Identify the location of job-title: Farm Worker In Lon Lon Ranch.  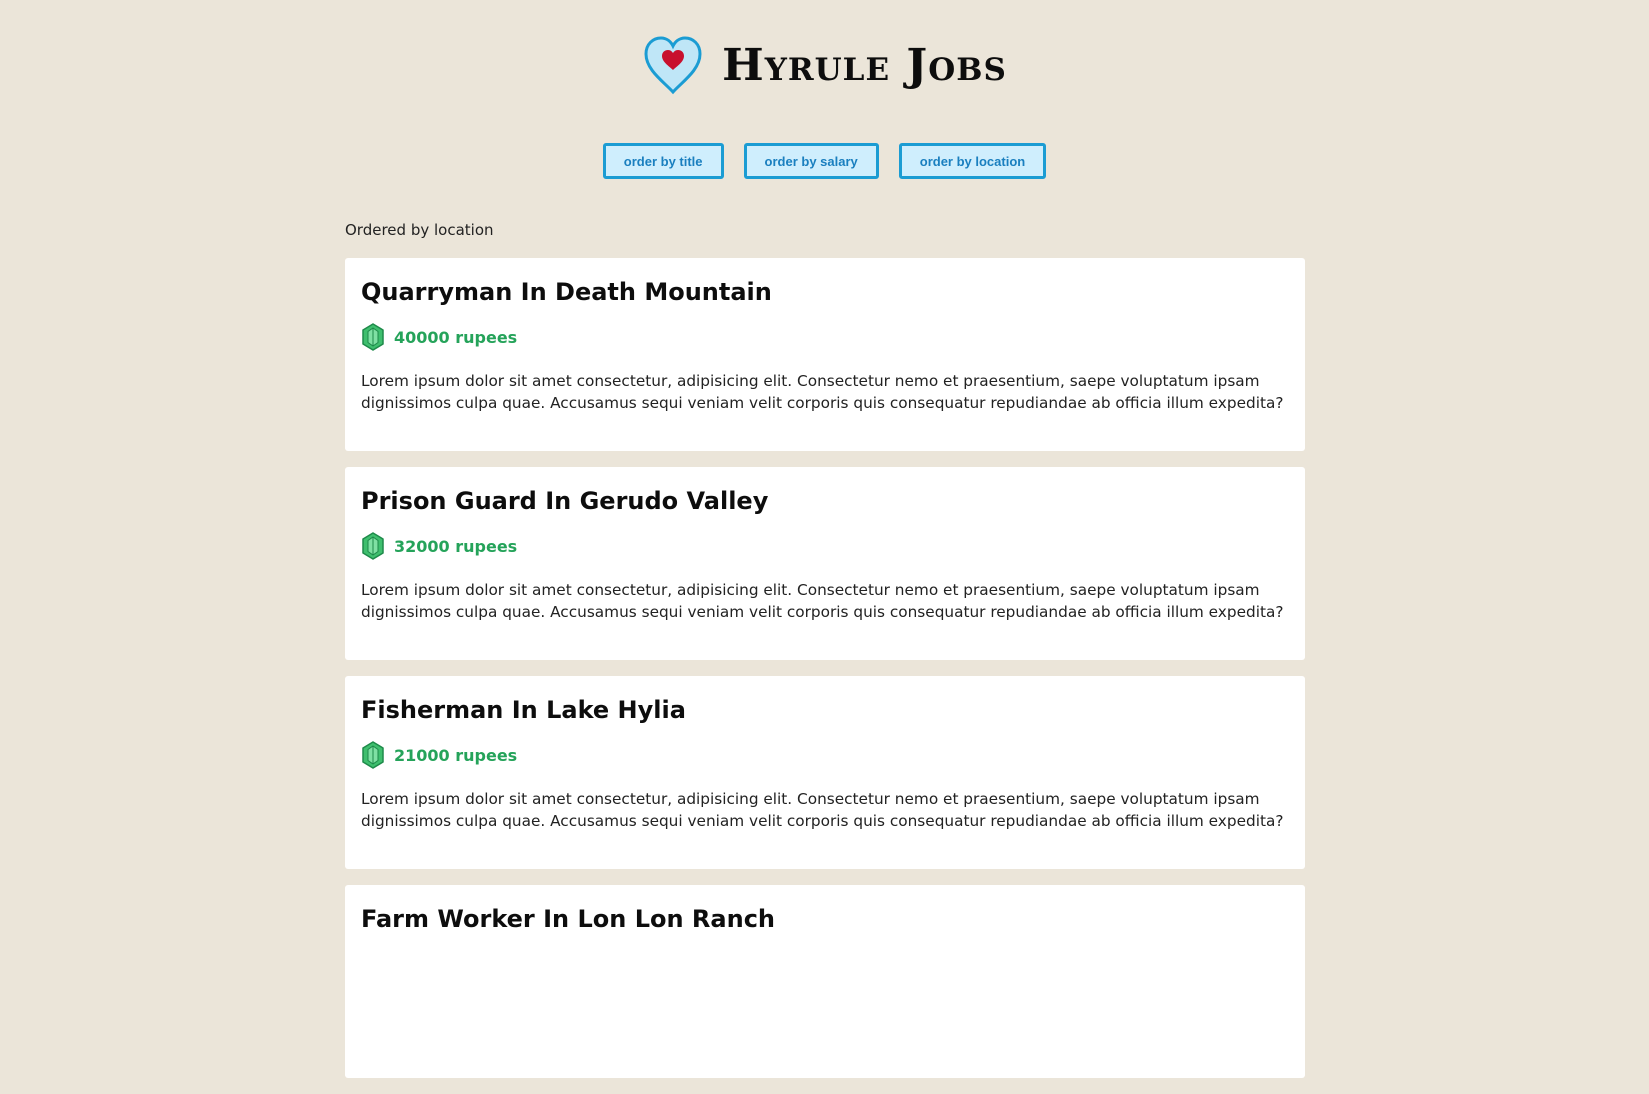
(568, 919).